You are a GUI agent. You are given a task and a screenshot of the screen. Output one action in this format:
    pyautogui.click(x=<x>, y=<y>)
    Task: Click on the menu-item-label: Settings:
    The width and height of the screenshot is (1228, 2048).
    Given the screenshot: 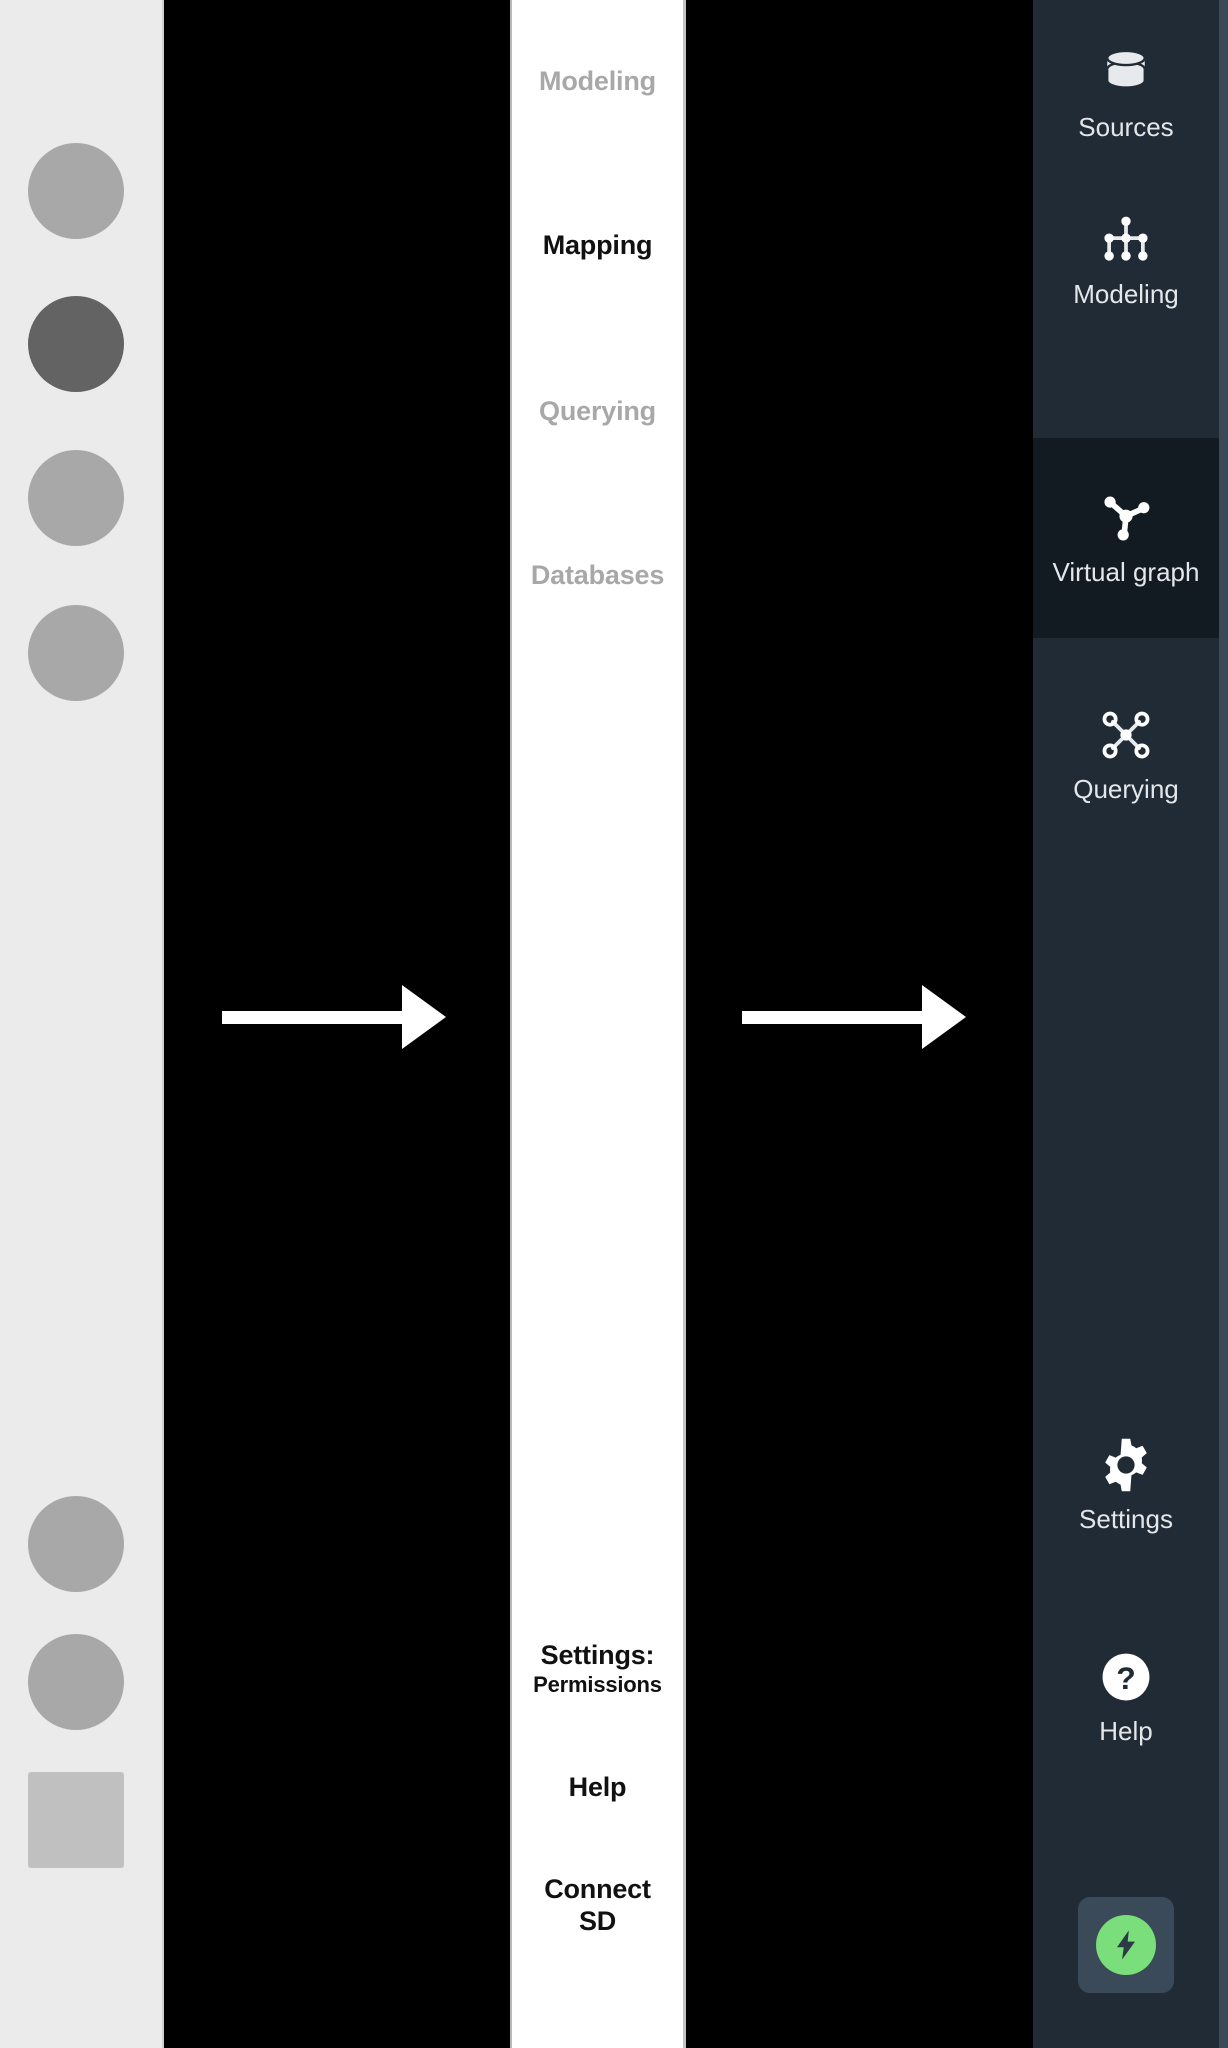 What is the action you would take?
    pyautogui.click(x=597, y=1655)
    